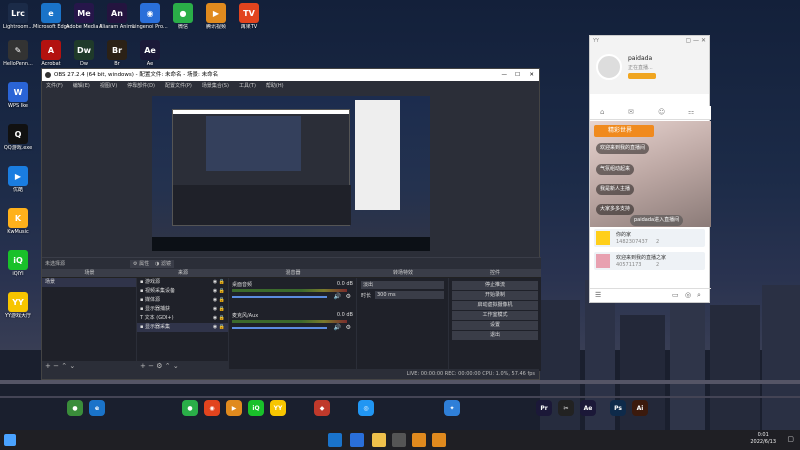 The width and height of the screenshot is (800, 450). Describe the element at coordinates (379, 440) in the screenshot. I see `taskbar-folder-icon` at that location.